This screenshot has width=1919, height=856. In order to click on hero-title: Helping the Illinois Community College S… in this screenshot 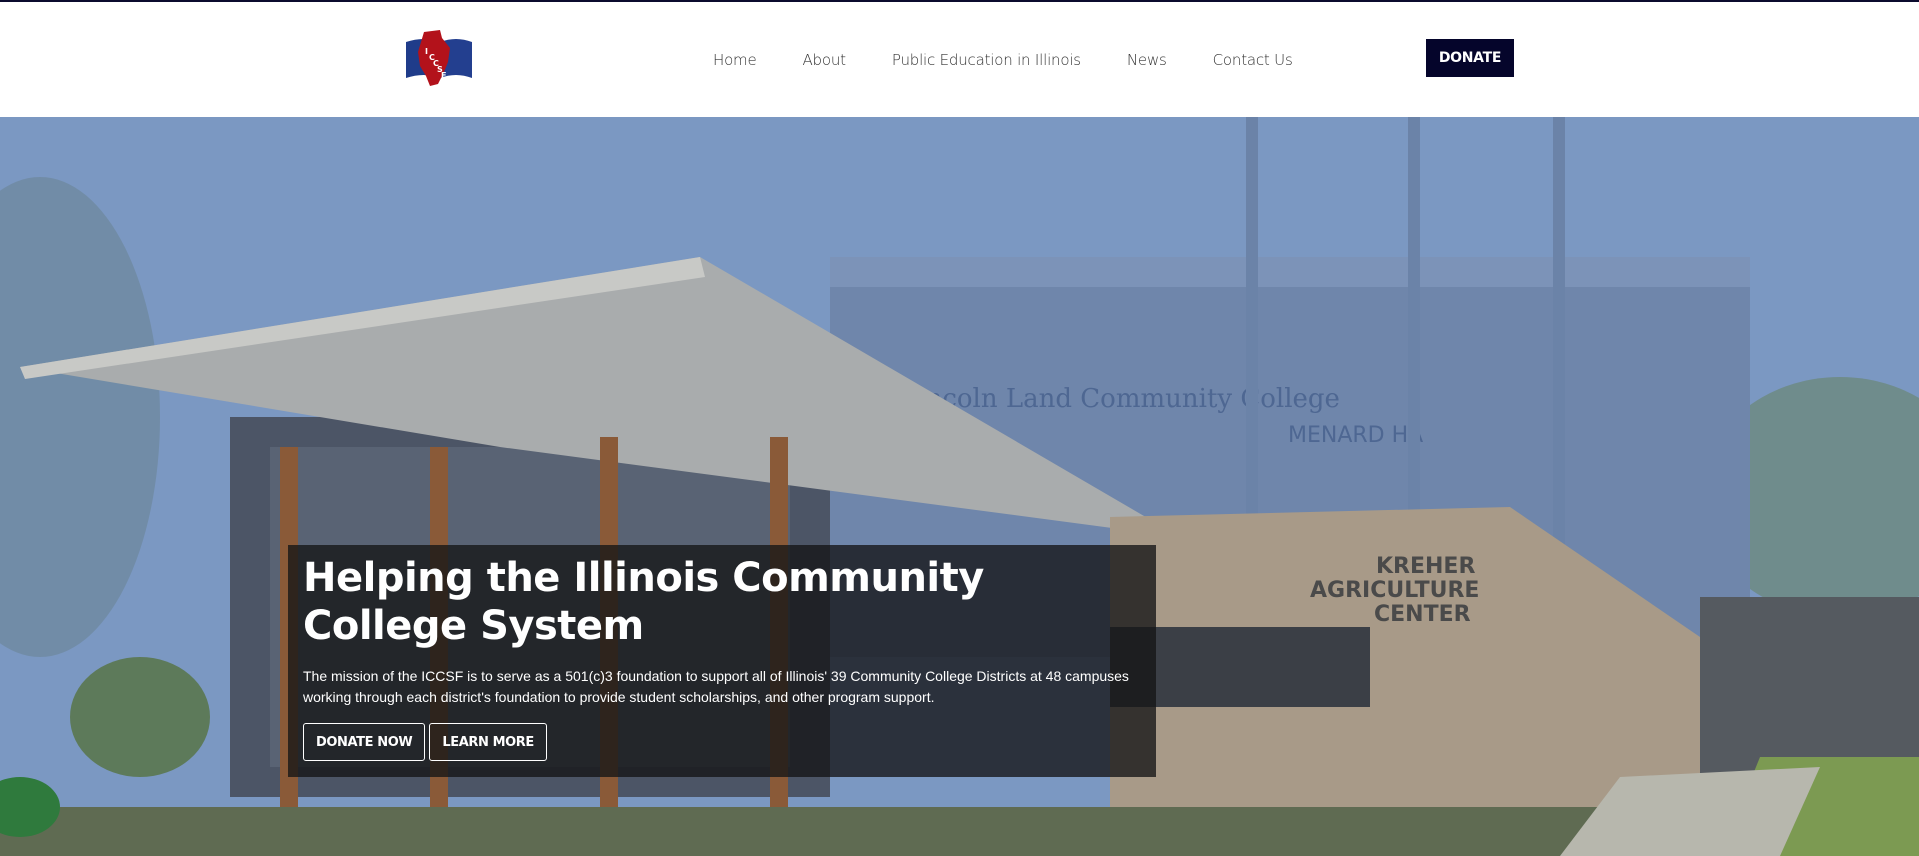, I will do `click(643, 602)`.